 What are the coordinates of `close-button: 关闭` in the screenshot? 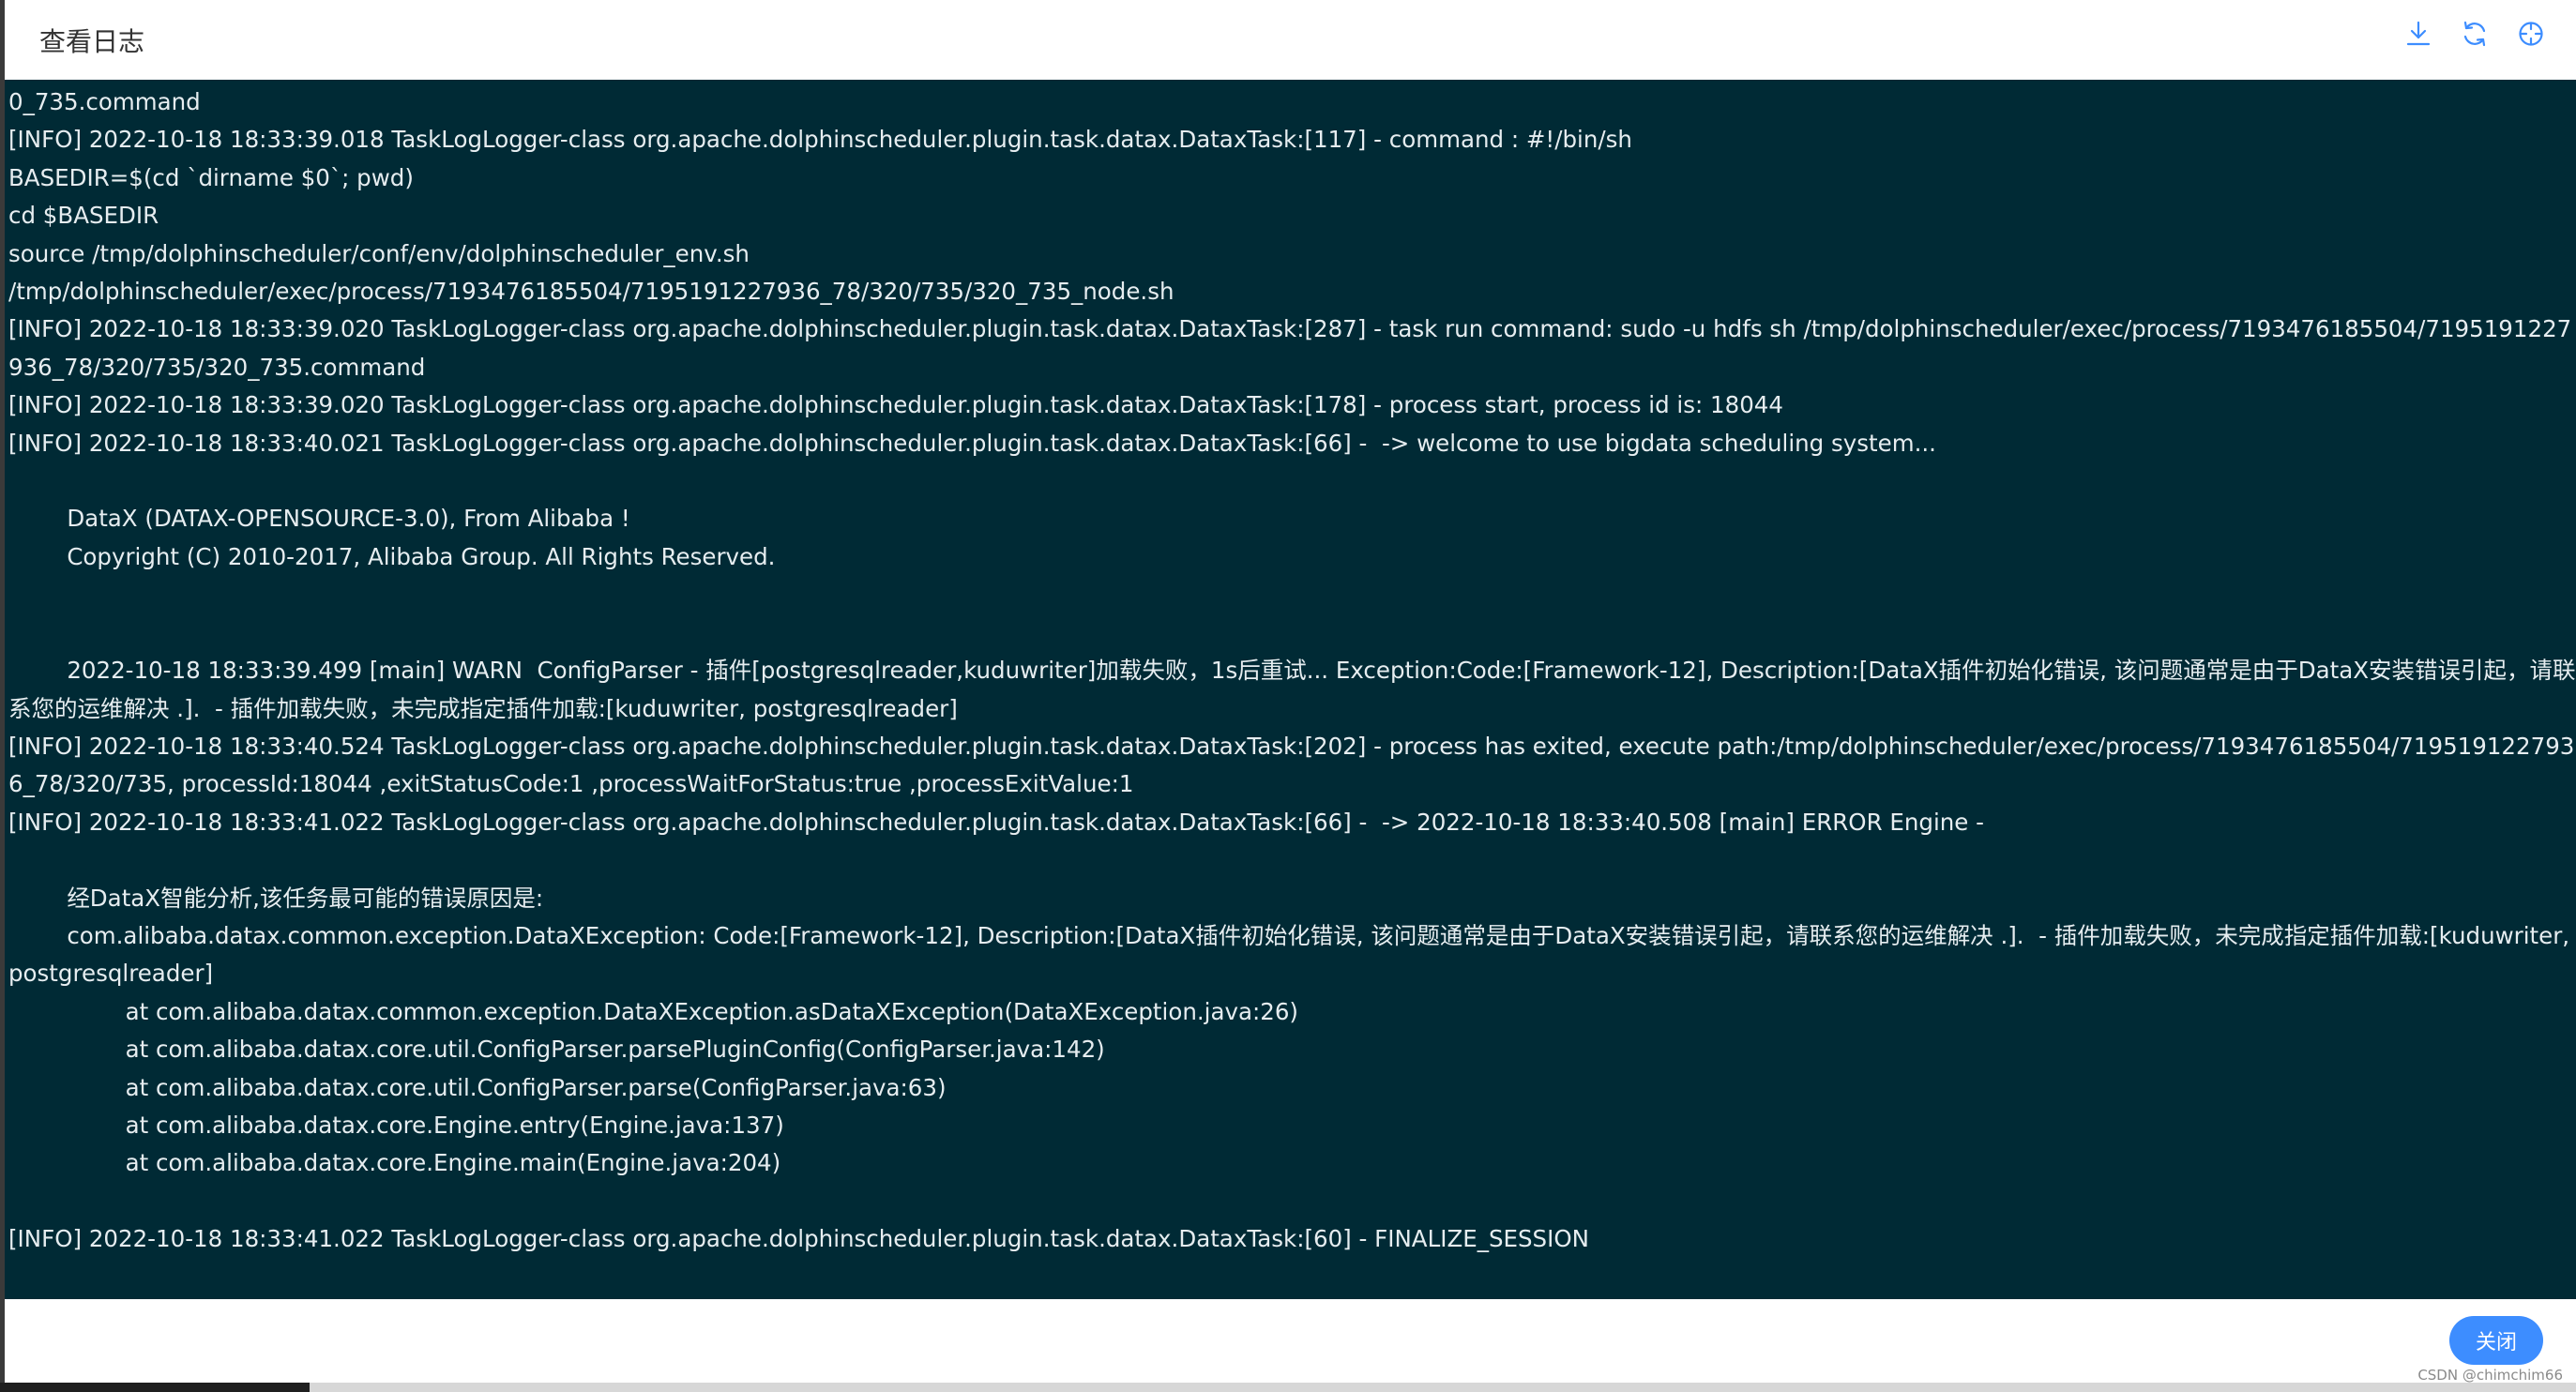 It's located at (2496, 1340).